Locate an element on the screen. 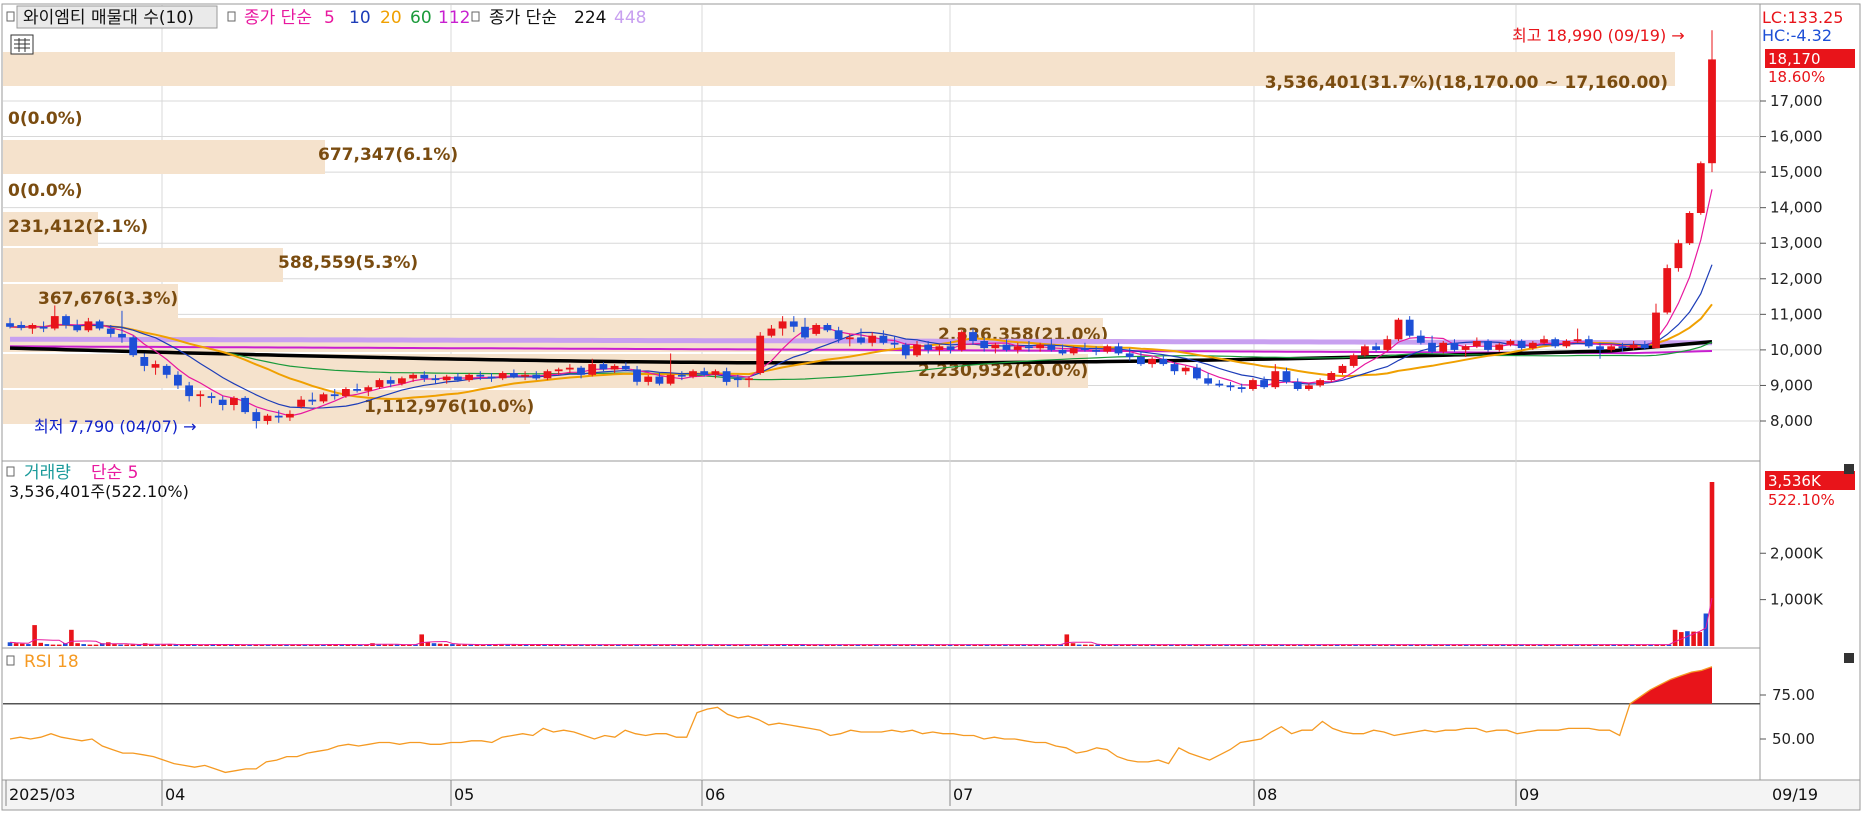  low-annotation: 최저 7,790 (04/07) → is located at coordinates (115, 426).